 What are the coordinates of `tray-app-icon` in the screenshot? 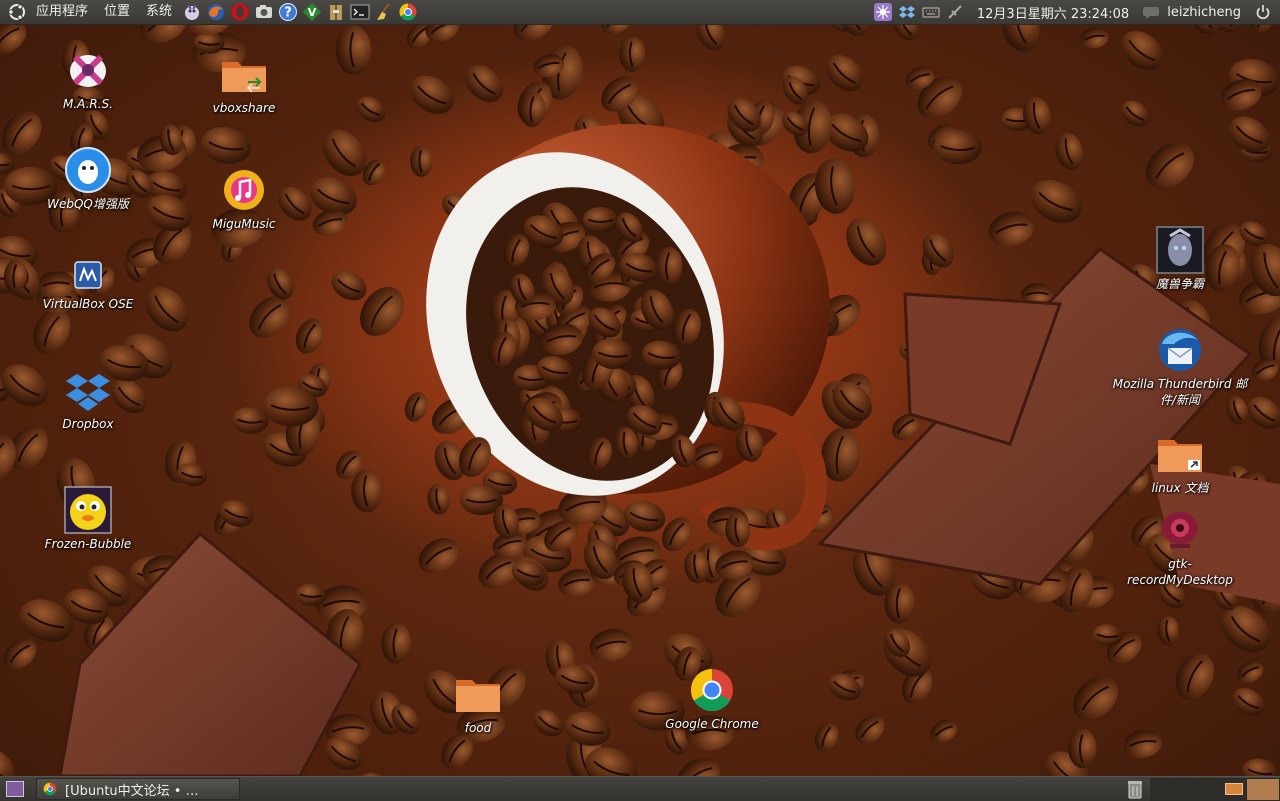 It's located at (882, 12).